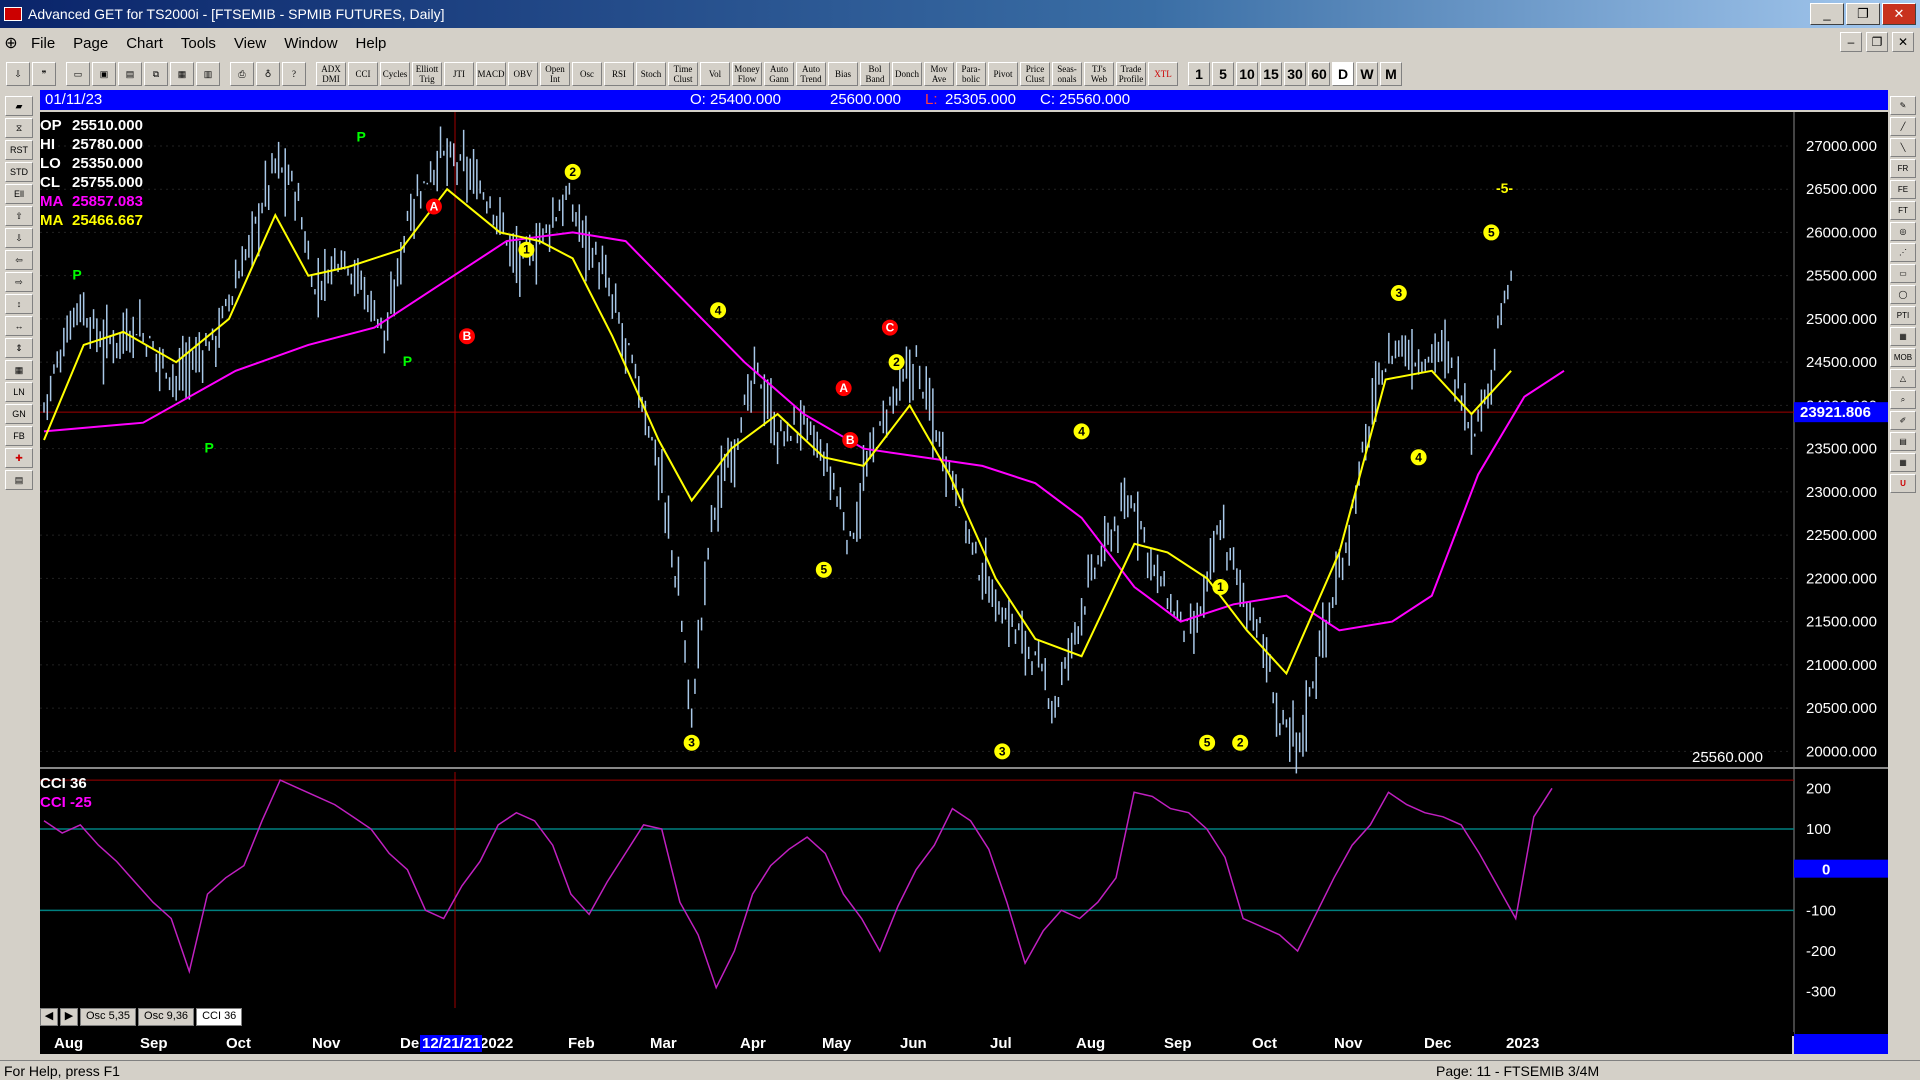 The height and width of the screenshot is (1080, 1920). Describe the element at coordinates (491, 74) in the screenshot. I see `study-button-macd: MACD` at that location.